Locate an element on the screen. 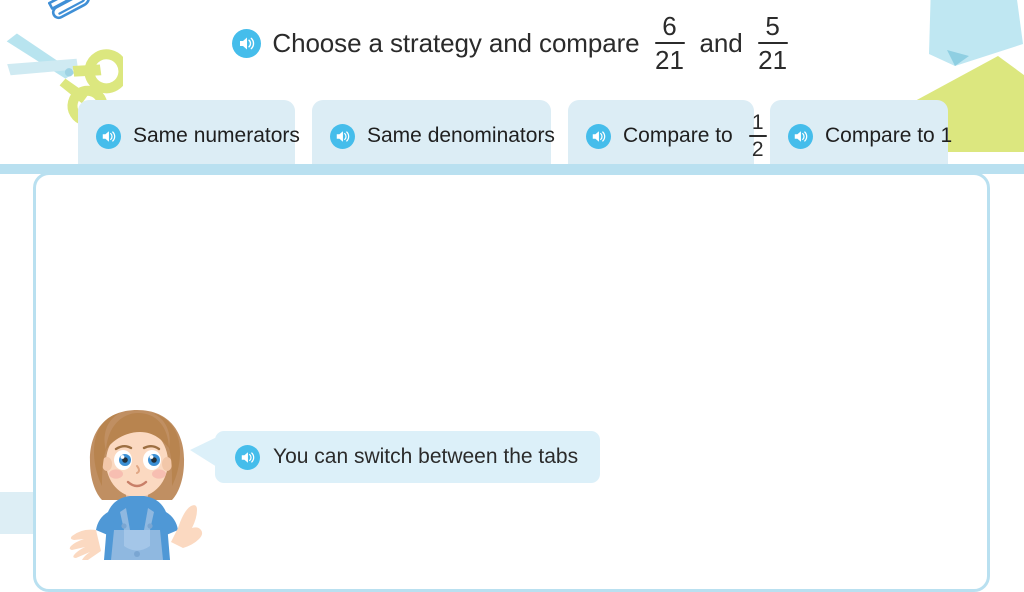 This screenshot has width=1024, height=592. hint-speech-bubble: You can switch between the tabs is located at coordinates (408, 457).